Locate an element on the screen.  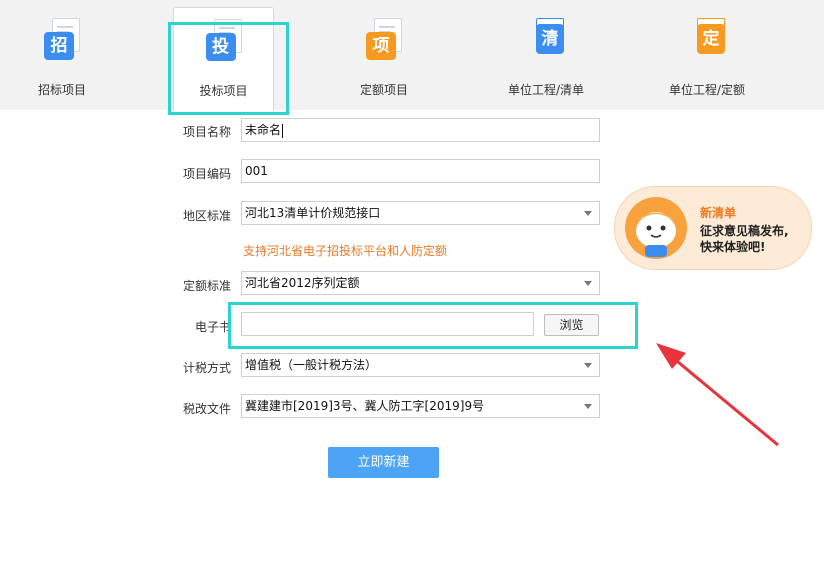
tax-method-select: 增值税（一般计税方法） is located at coordinates (420, 365).